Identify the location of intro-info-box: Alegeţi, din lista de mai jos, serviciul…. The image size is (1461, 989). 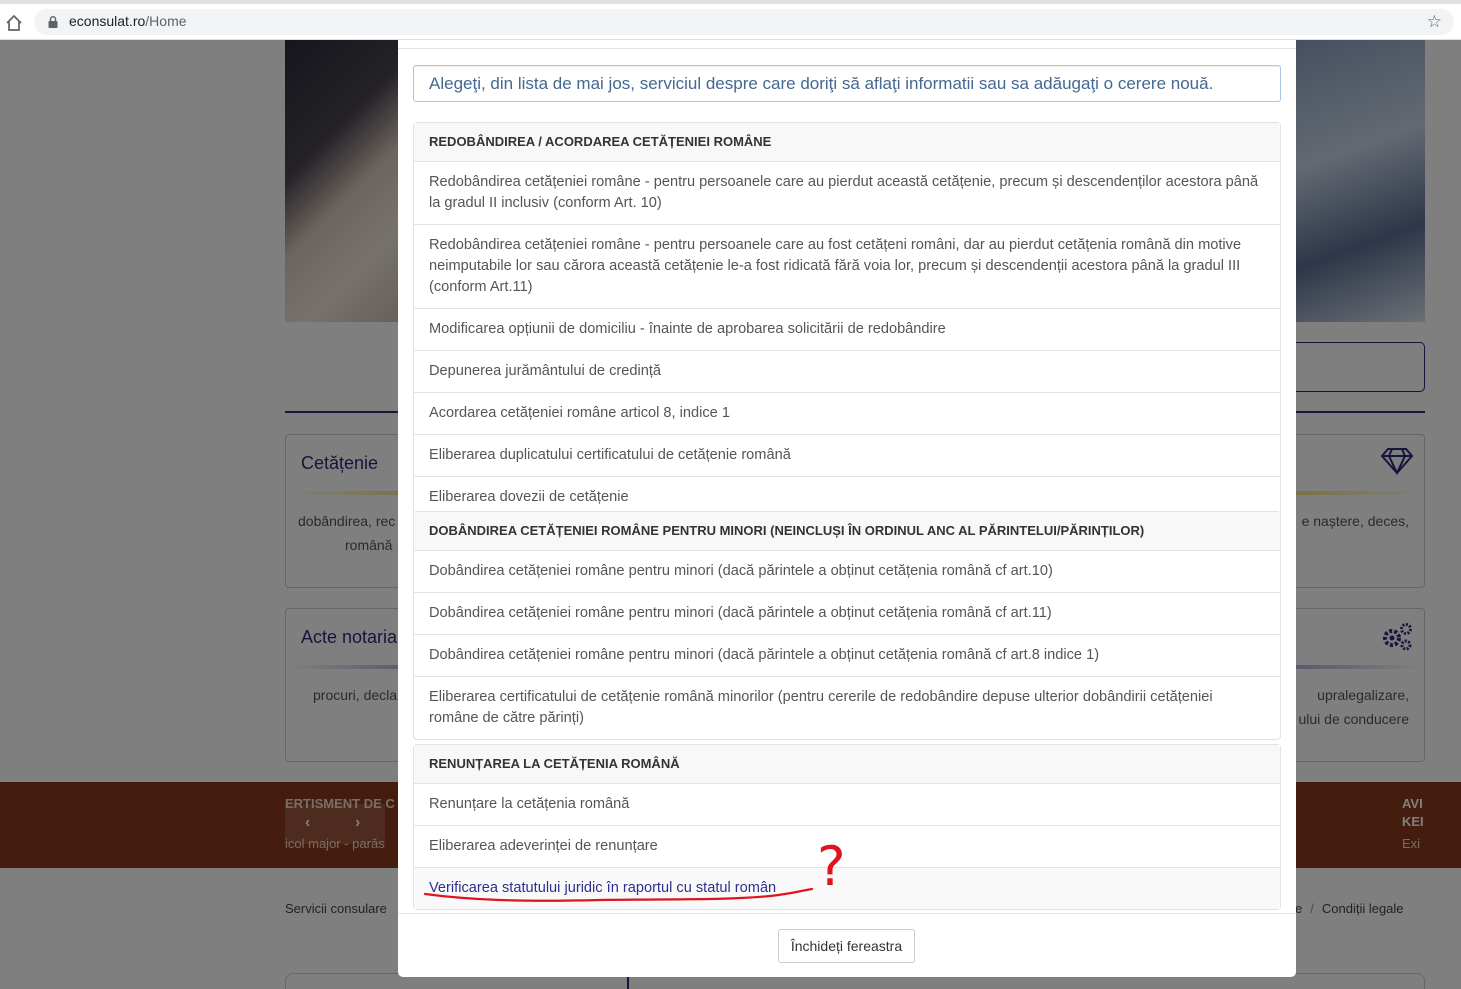
(847, 83).